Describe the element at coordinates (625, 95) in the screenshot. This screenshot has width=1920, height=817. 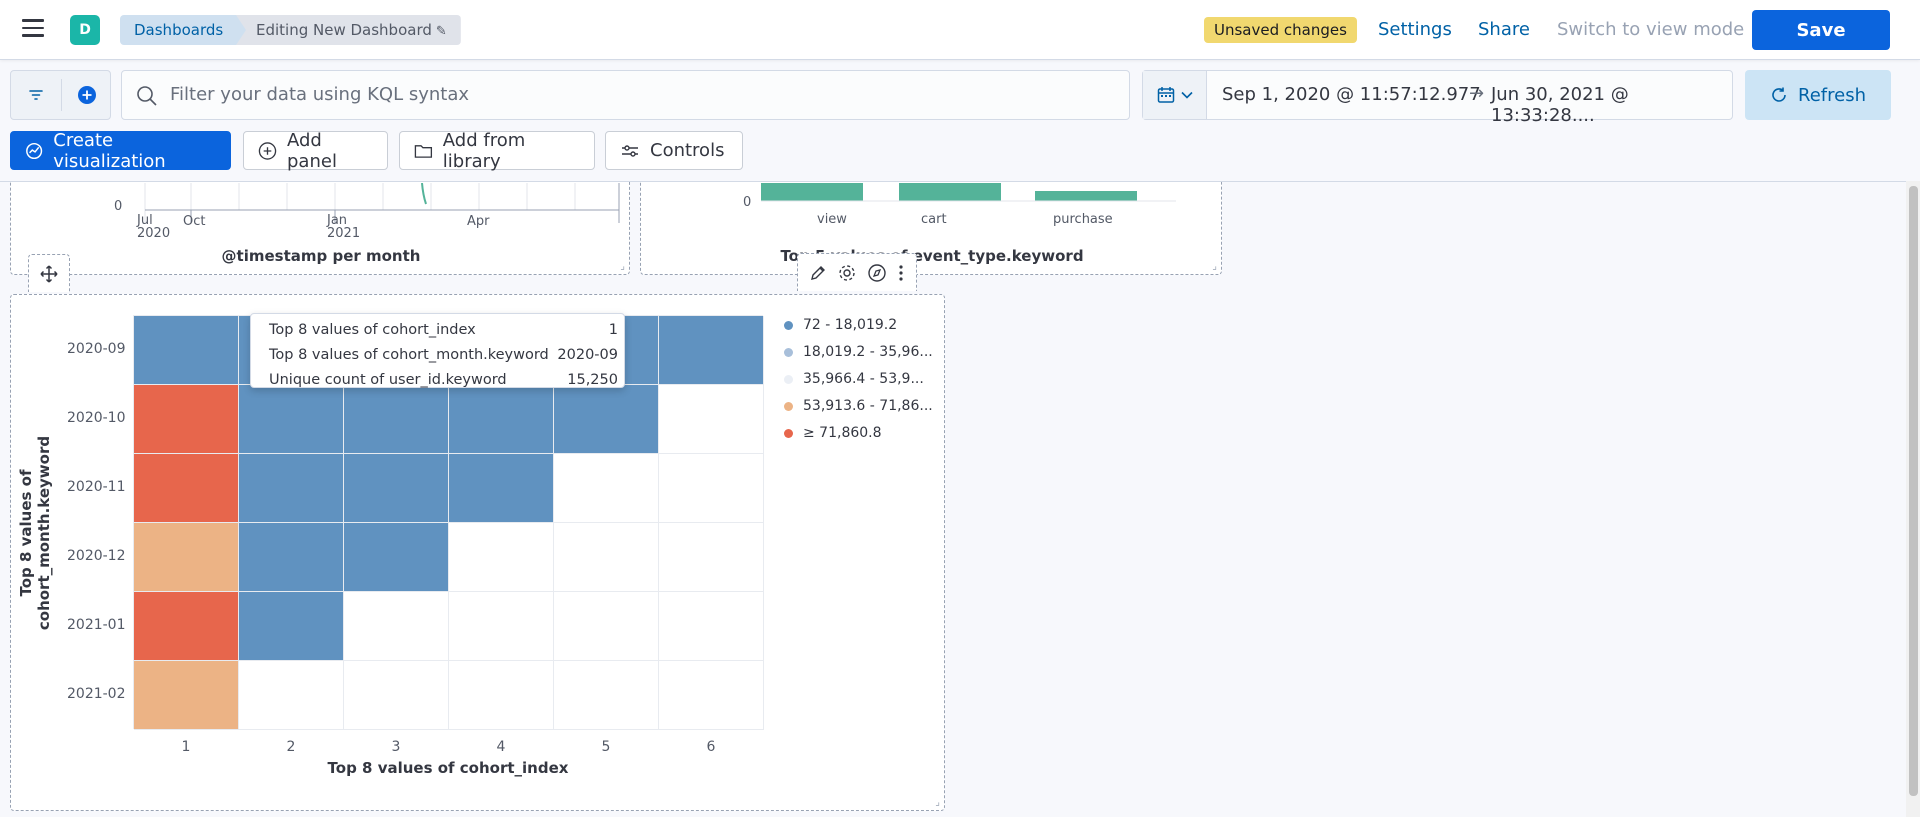
I see `kql-search-input: Filter your data using KQL syntax` at that location.